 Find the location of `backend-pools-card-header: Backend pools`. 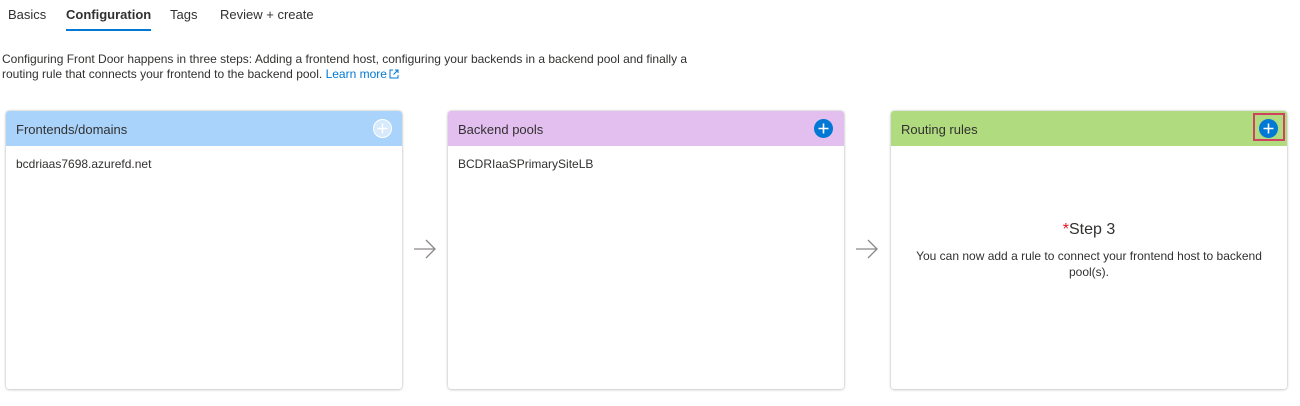

backend-pools-card-header: Backend pools is located at coordinates (646, 128).